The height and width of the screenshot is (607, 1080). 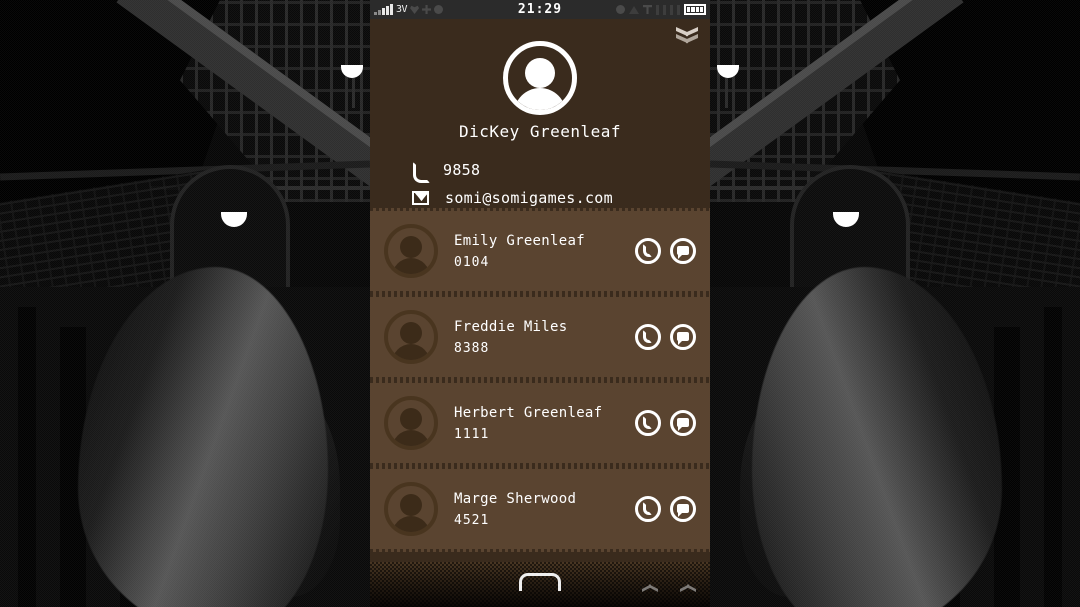 What do you see at coordinates (528, 412) in the screenshot?
I see `contact-name: Herbert Greenleaf` at bounding box center [528, 412].